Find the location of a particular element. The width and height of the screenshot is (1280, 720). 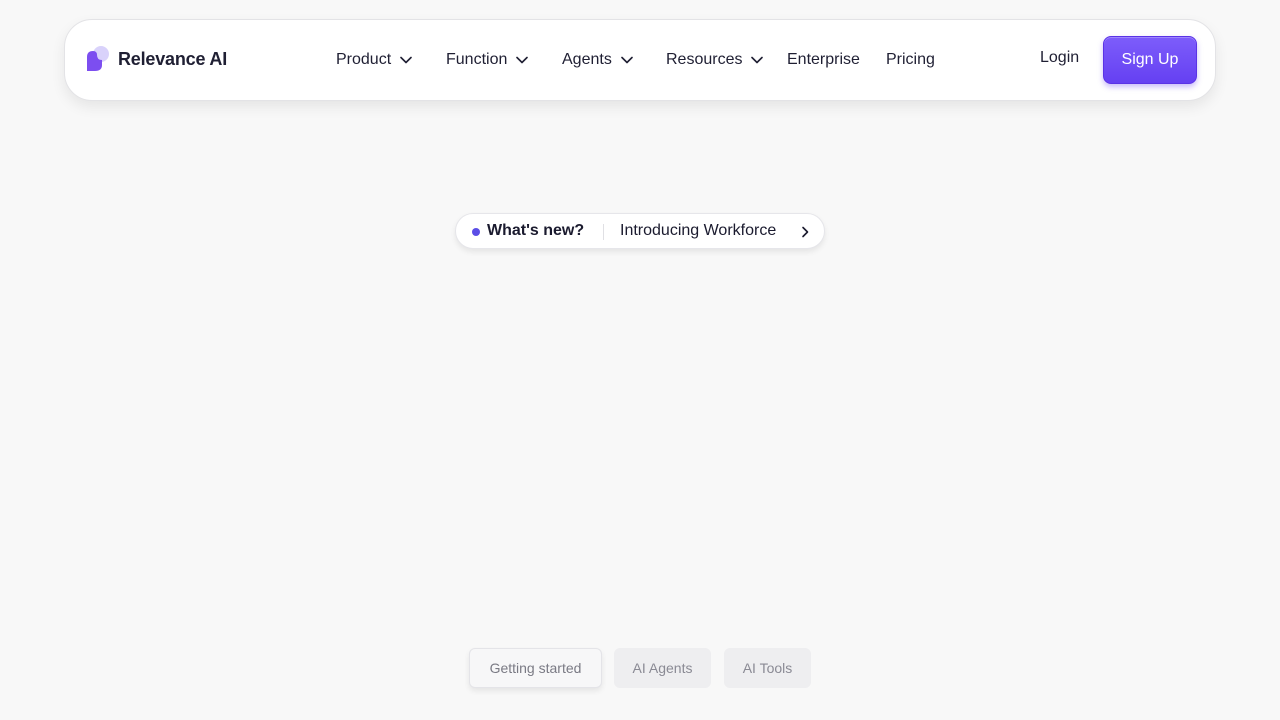

announcement-pill: What's new? Introducing Workforce is located at coordinates (640, 231).